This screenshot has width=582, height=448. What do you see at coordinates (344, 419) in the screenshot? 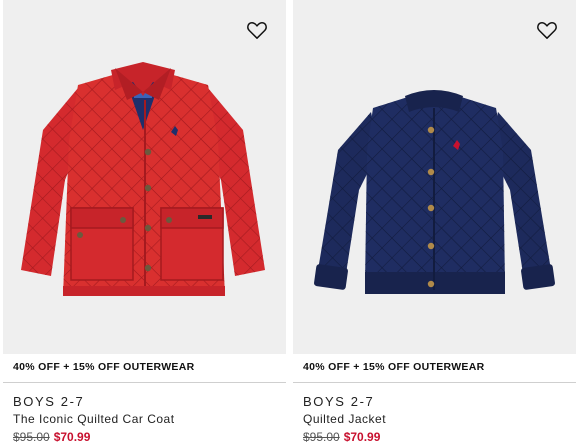
I see `product-title-link: Quilted Jacket` at bounding box center [344, 419].